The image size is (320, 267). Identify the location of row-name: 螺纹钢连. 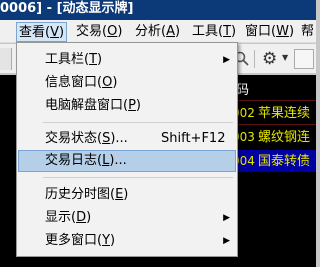
(284, 137).